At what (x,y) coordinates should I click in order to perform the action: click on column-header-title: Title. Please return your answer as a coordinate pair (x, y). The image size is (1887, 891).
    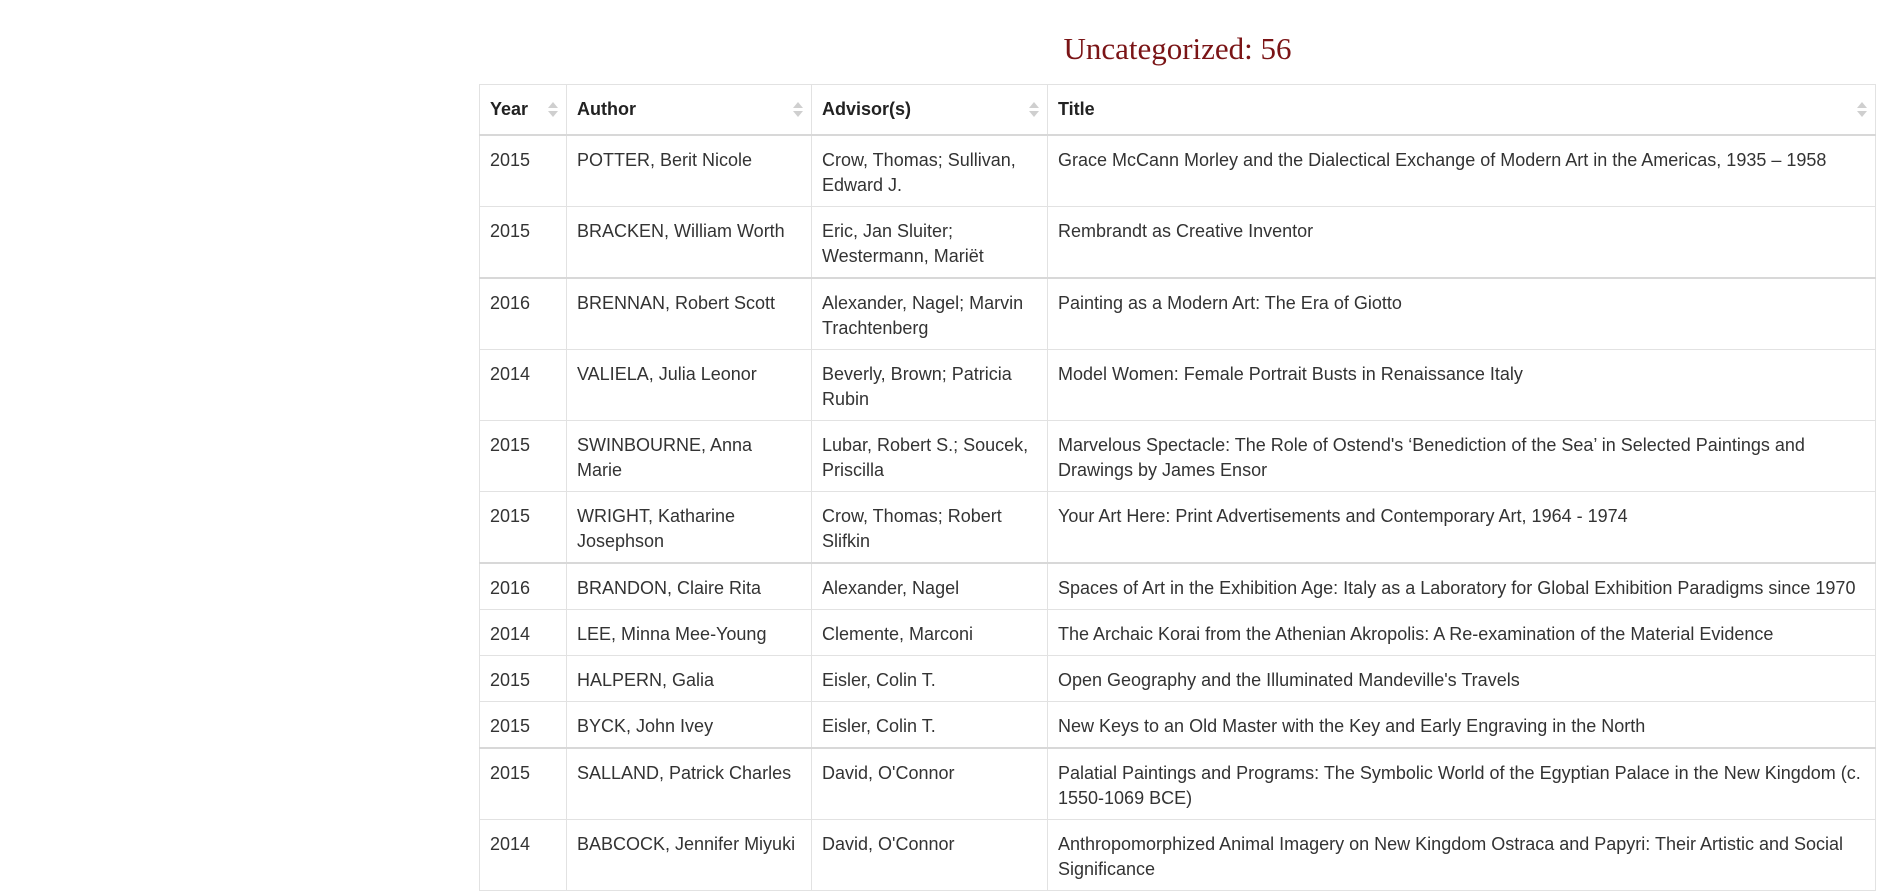
    Looking at the image, I should click on (1461, 110).